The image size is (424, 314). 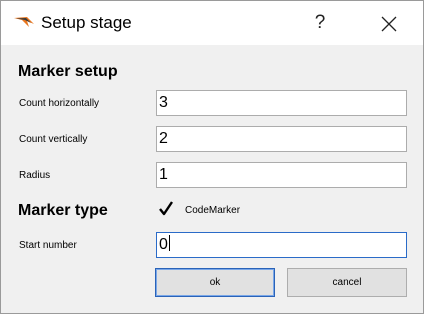 I want to click on codemarker-label: CodeMarker, so click(x=213, y=210).